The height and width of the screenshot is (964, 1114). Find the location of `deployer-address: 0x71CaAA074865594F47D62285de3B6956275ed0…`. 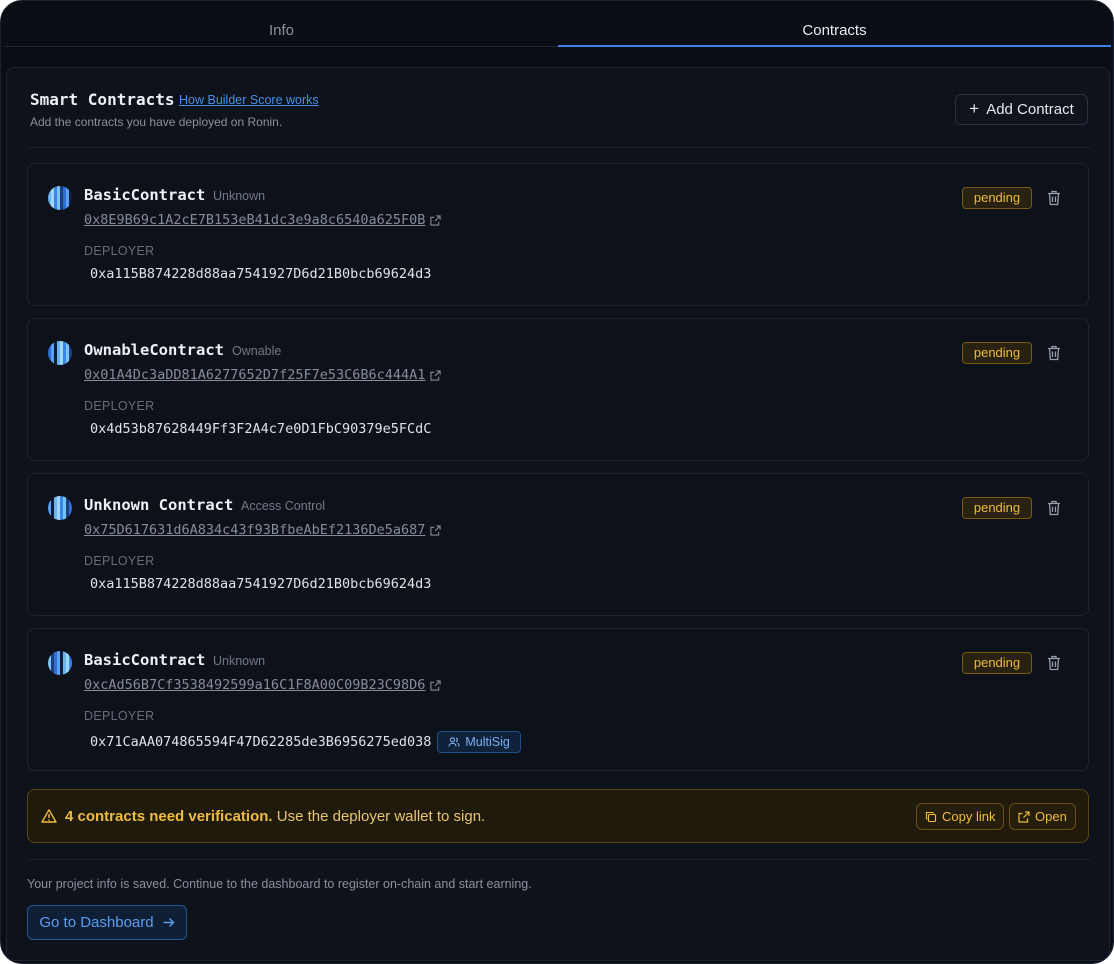

deployer-address: 0x71CaAA074865594F47D62285de3B6956275ed0… is located at coordinates (305, 742).